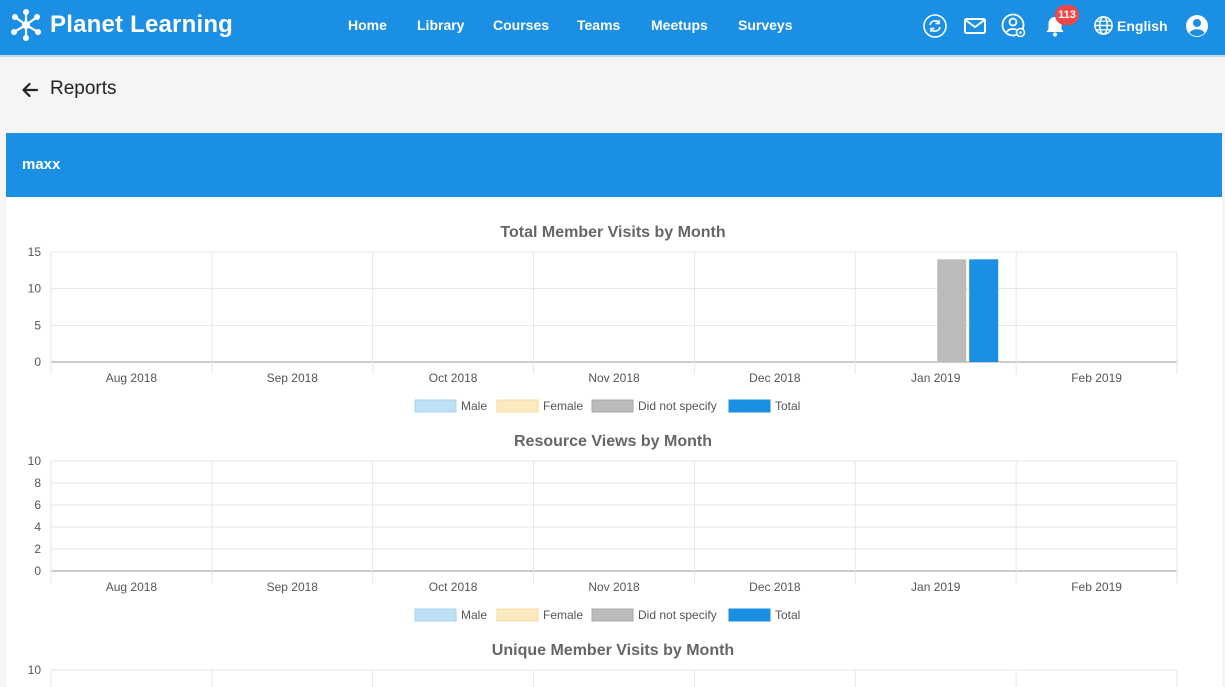  Describe the element at coordinates (37, 505) in the screenshot. I see `y-tick-label: 6` at that location.